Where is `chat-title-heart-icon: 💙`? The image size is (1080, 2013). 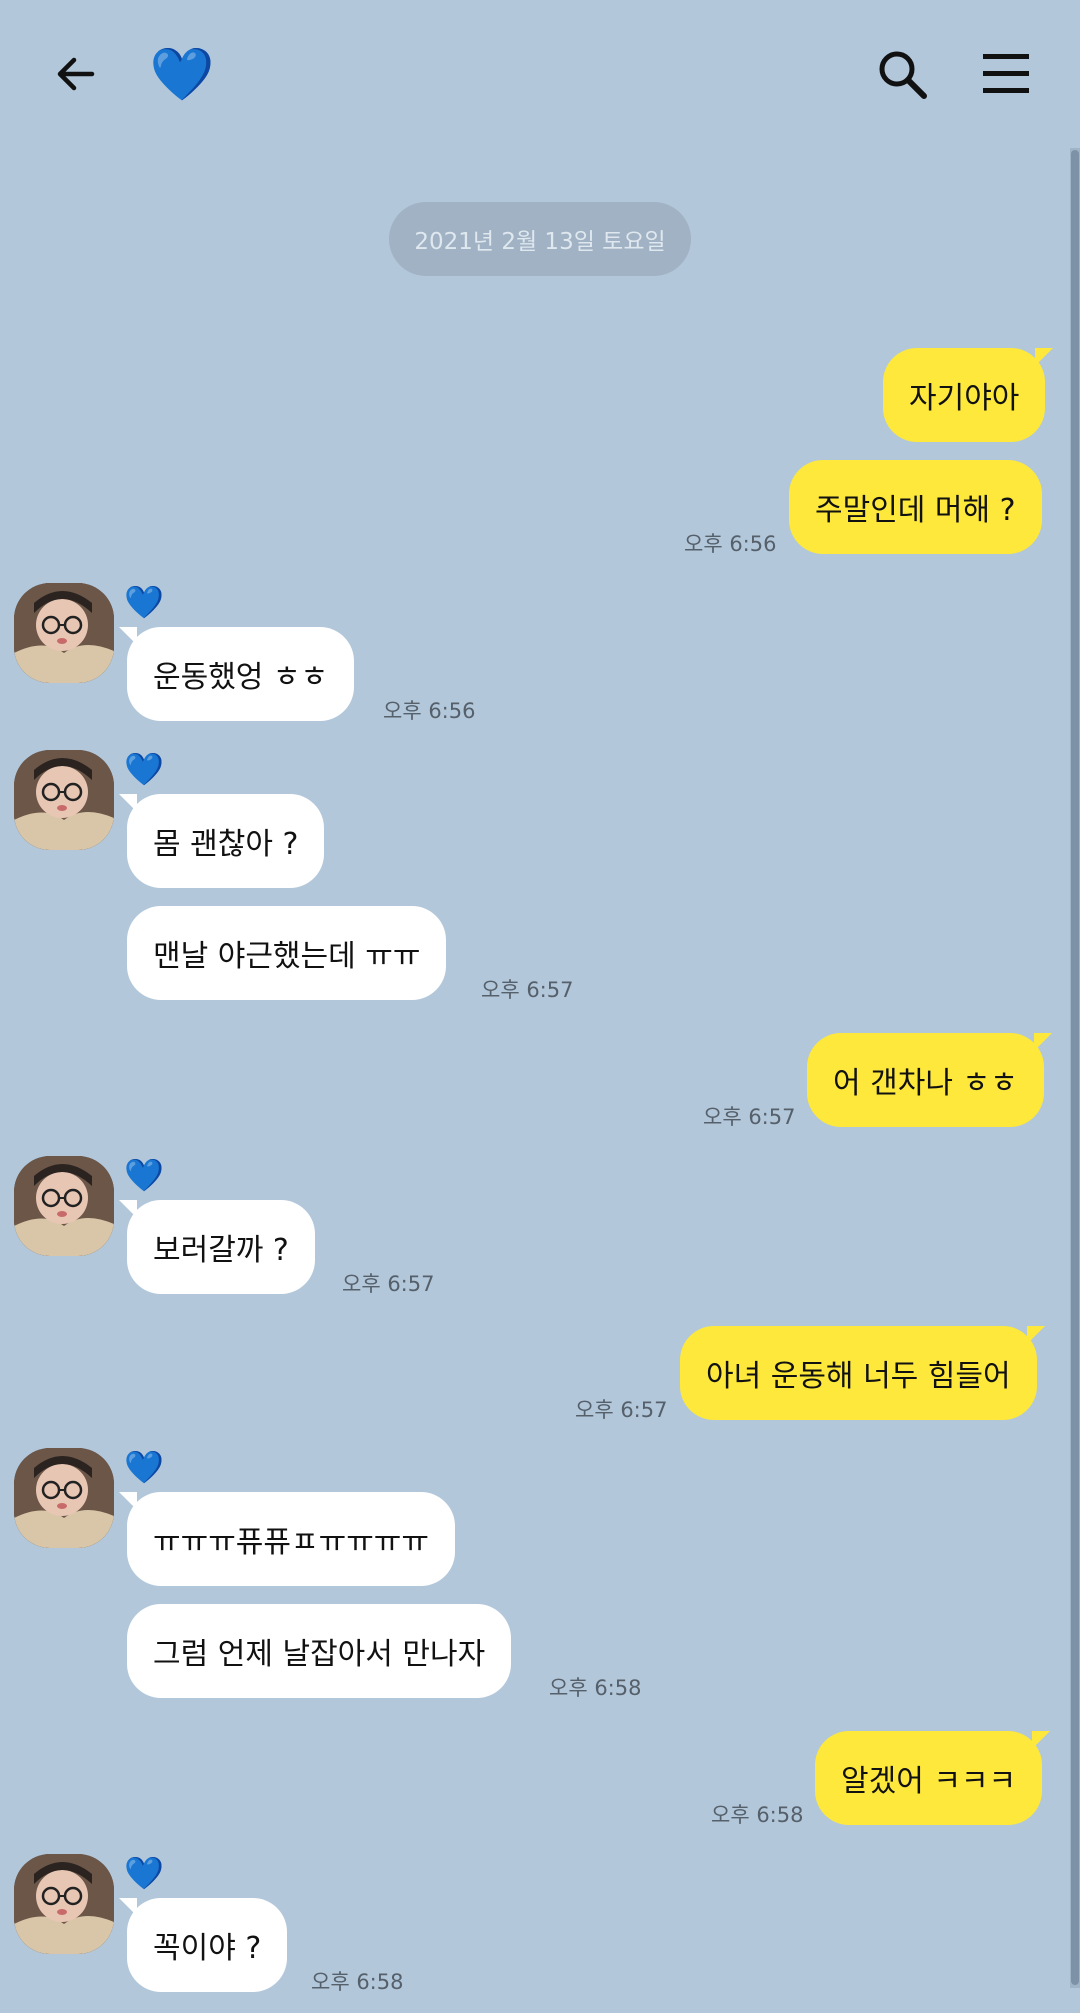 chat-title-heart-icon: 💙 is located at coordinates (182, 75).